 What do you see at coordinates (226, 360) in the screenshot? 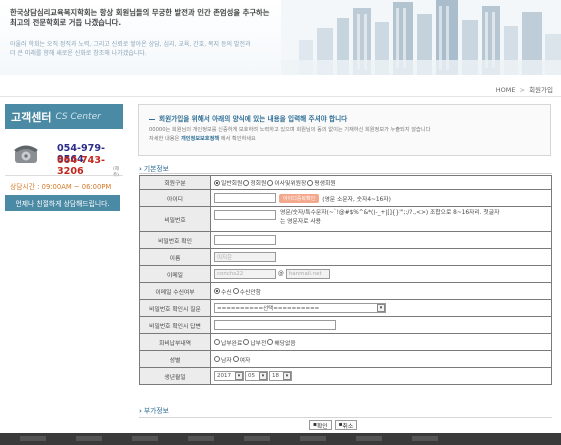
I see `radio-label: 남자` at bounding box center [226, 360].